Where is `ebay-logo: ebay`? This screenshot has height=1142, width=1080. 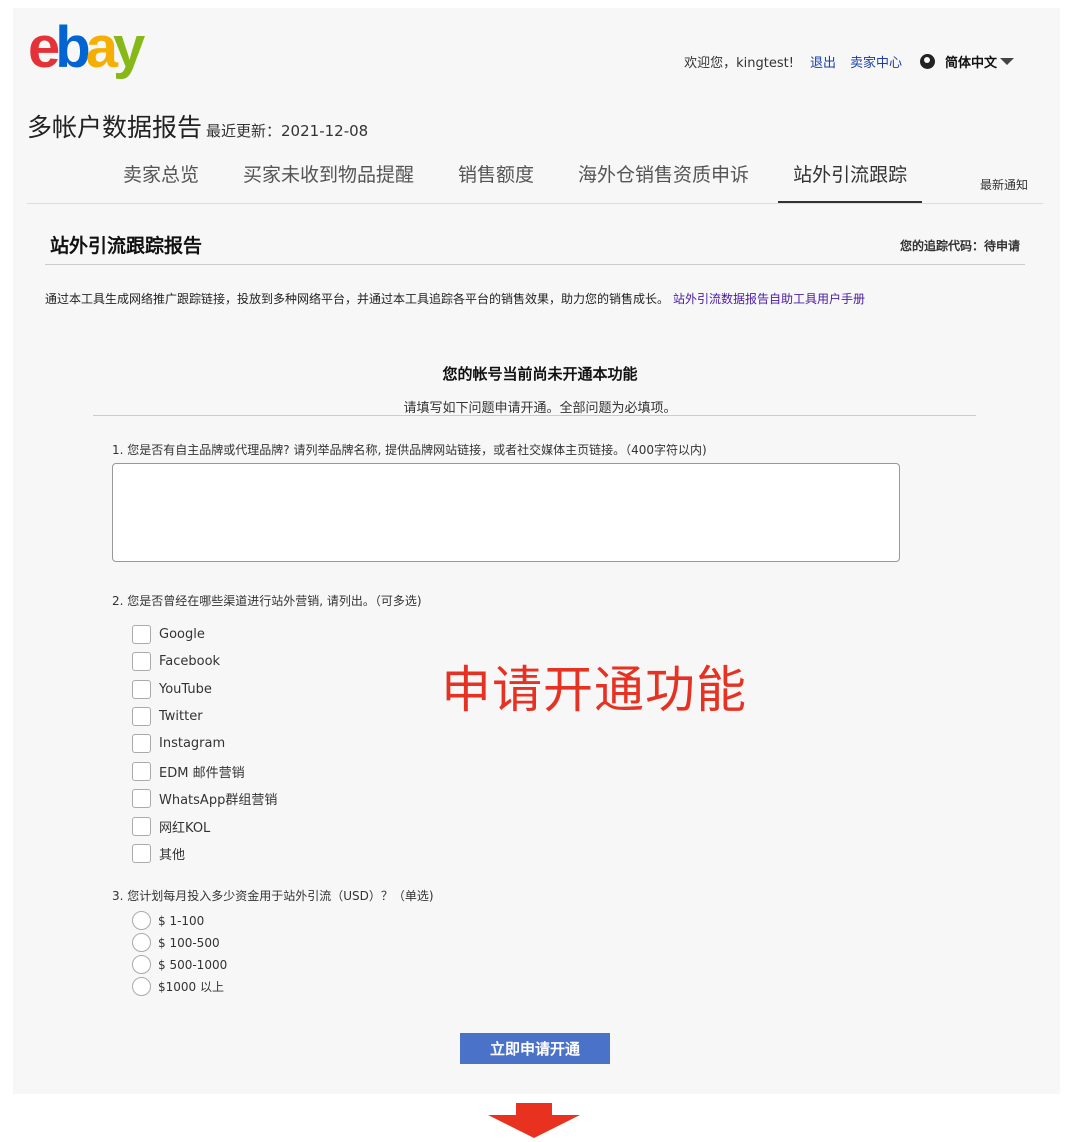 ebay-logo: ebay is located at coordinates (86, 48).